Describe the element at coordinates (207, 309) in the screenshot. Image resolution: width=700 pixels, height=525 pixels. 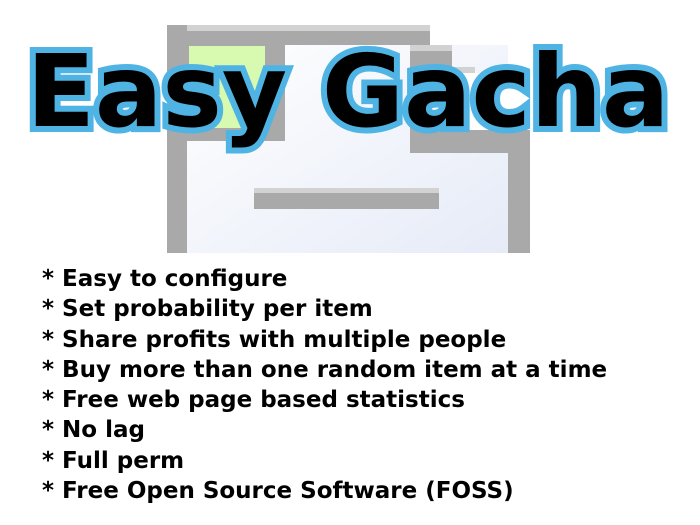
I see `feature-item: * Set probability per item` at that location.